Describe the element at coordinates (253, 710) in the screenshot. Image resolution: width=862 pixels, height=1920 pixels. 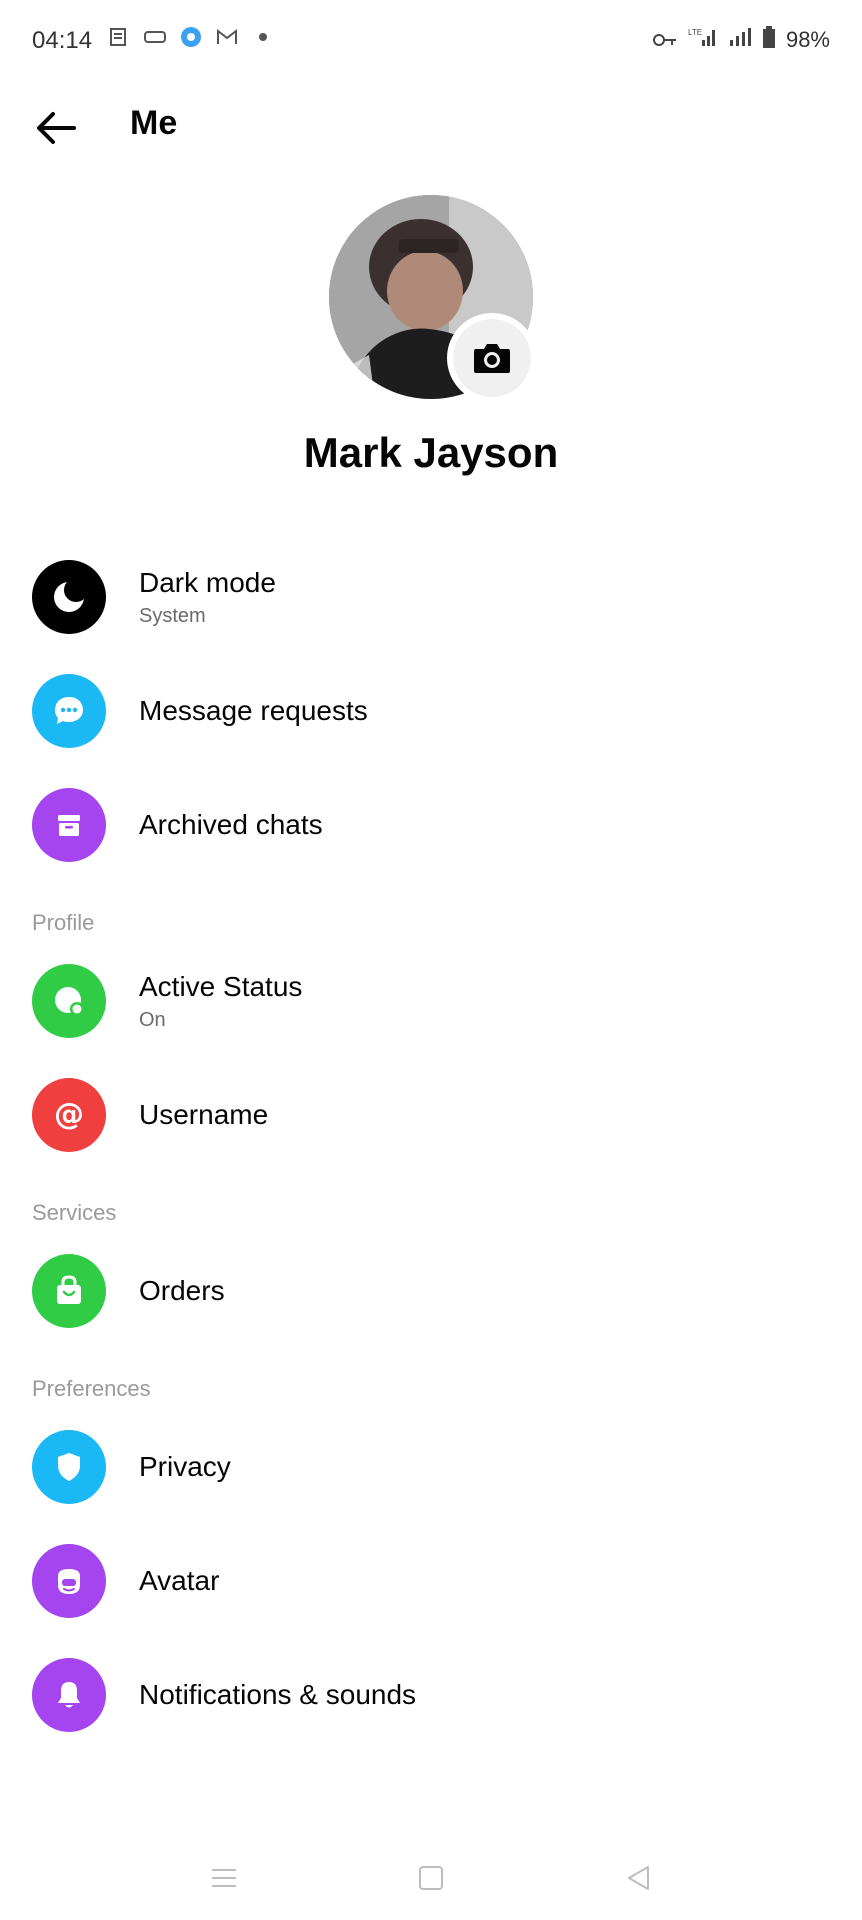
I see `message-requests-label: Message requests` at that location.